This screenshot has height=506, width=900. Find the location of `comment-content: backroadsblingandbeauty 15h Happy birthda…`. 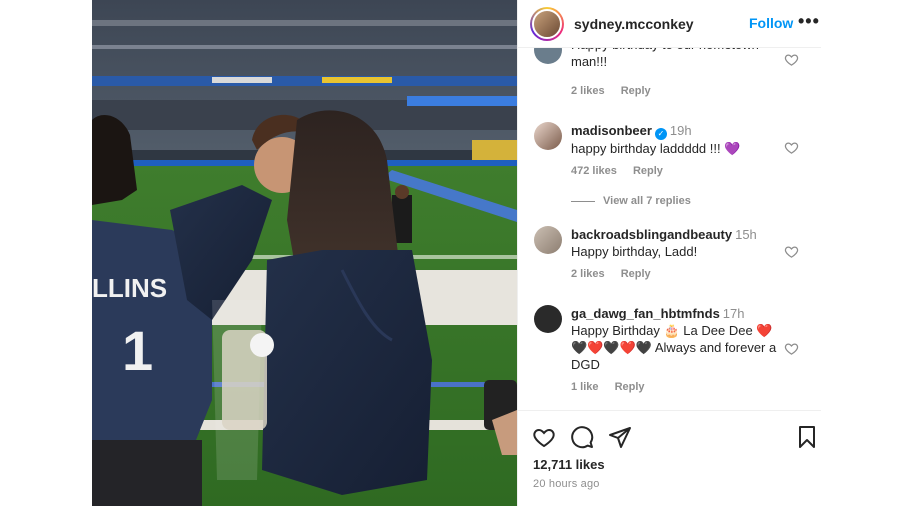

comment-content: backroadsblingandbeauty 15h Happy birthda… is located at coordinates (681, 243).